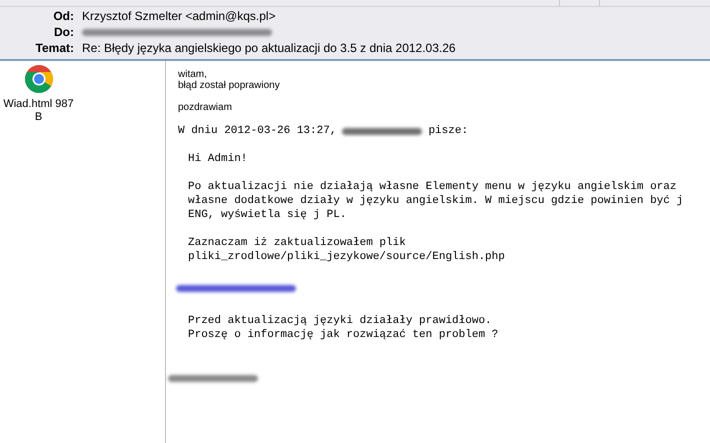  What do you see at coordinates (218, 159) in the screenshot?
I see `quoted-paragraph: Hi Admin!` at bounding box center [218, 159].